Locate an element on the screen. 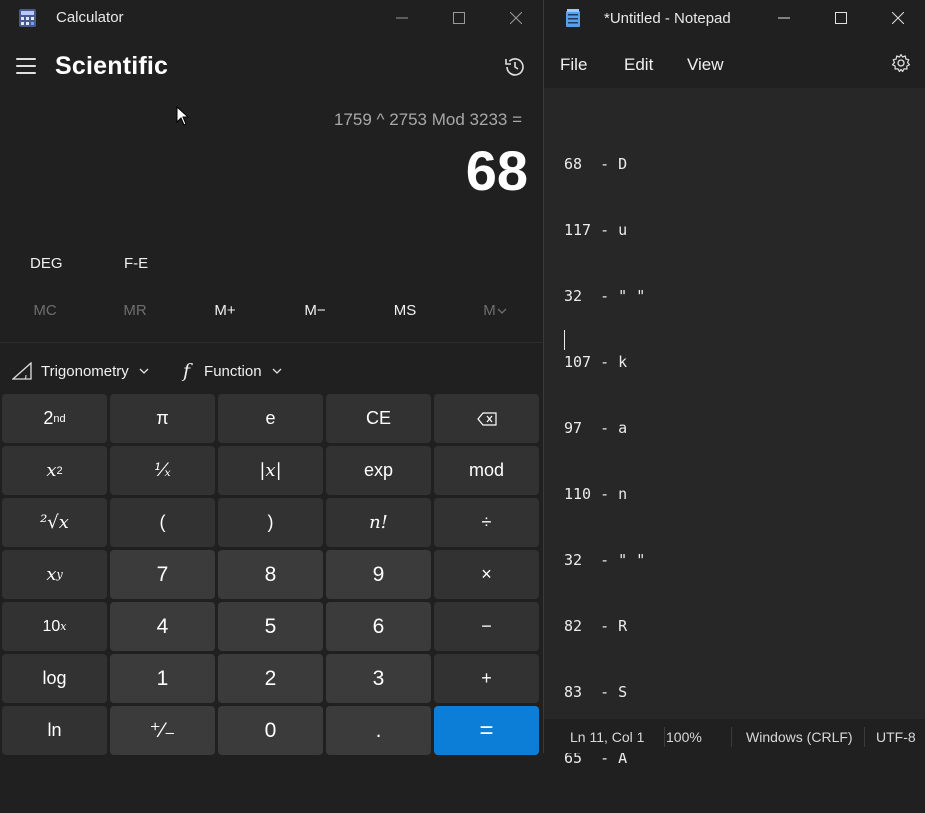 This screenshot has width=925, height=813. editor-line: 32 - " " is located at coordinates (605, 560).